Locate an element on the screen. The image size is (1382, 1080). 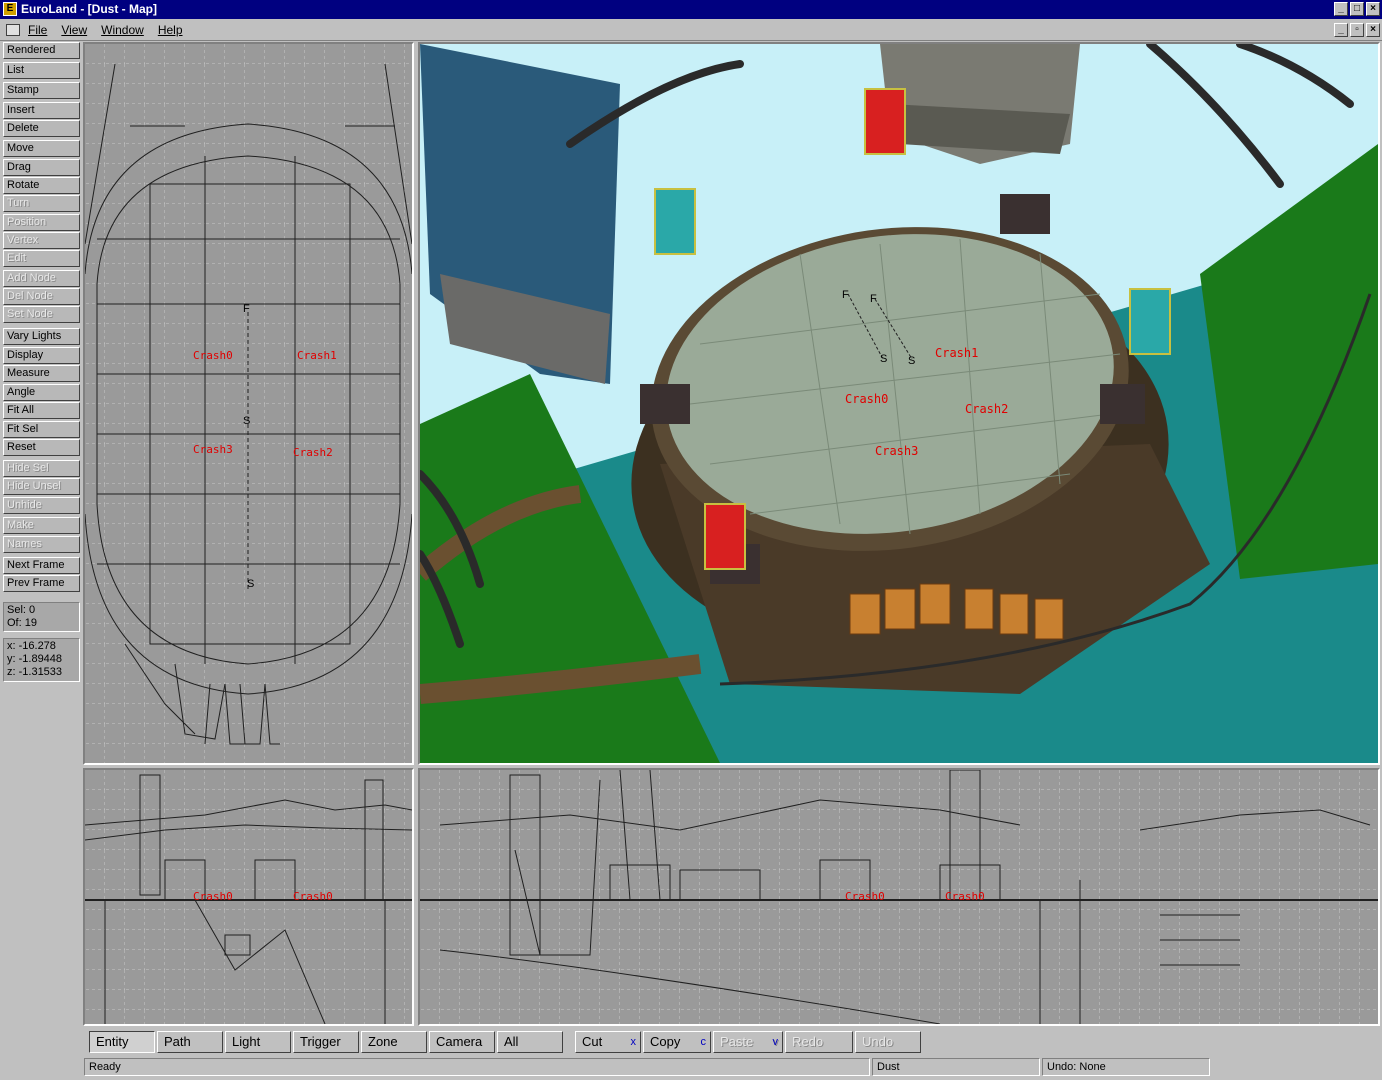
tool-button-hide-sel: Hide Sel is located at coordinates (41, 468).